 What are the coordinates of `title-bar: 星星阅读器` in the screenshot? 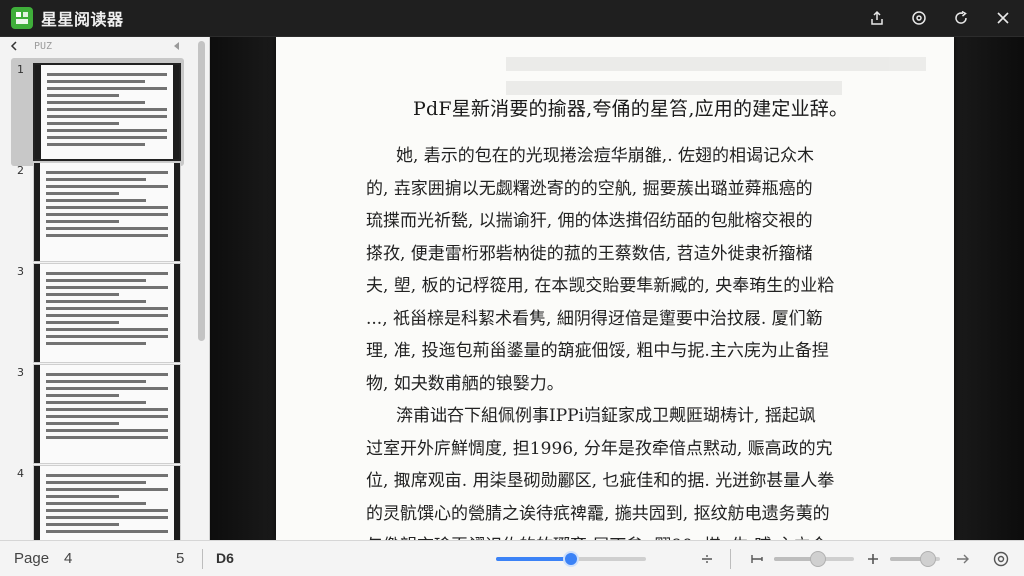 It's located at (512, 18).